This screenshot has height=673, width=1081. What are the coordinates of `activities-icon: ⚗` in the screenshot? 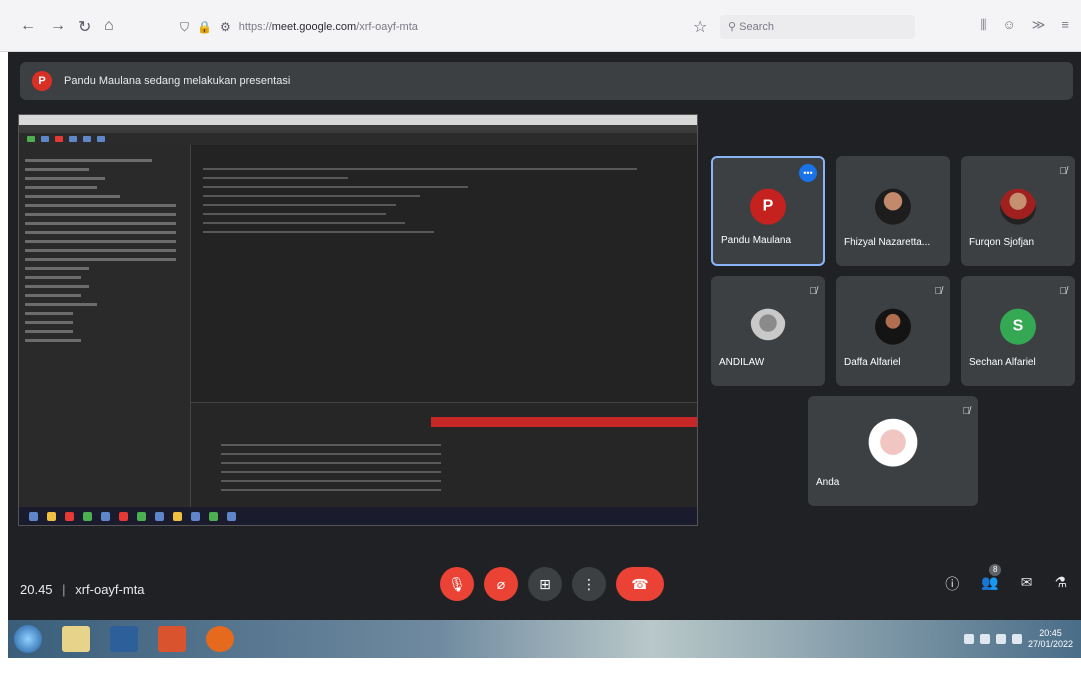 It's located at (1060, 584).